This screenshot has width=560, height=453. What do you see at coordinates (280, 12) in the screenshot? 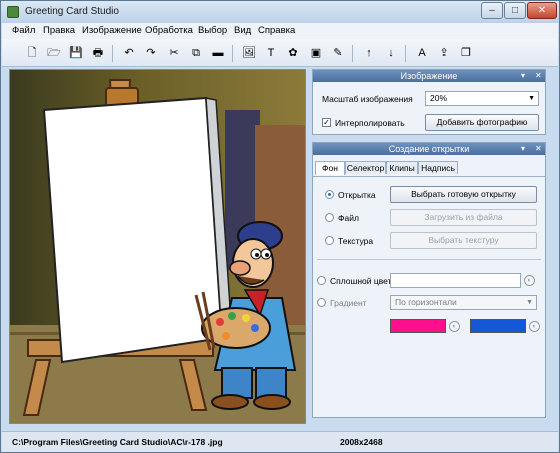
I see `title-bar: Greeting Card Studio – □ ✕` at bounding box center [280, 12].